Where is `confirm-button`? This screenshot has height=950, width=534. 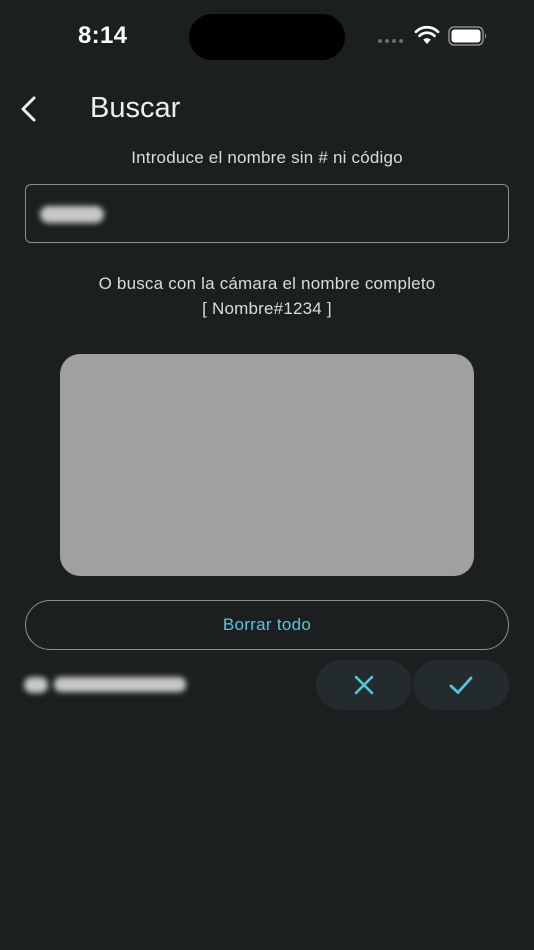
confirm-button is located at coordinates (461, 685).